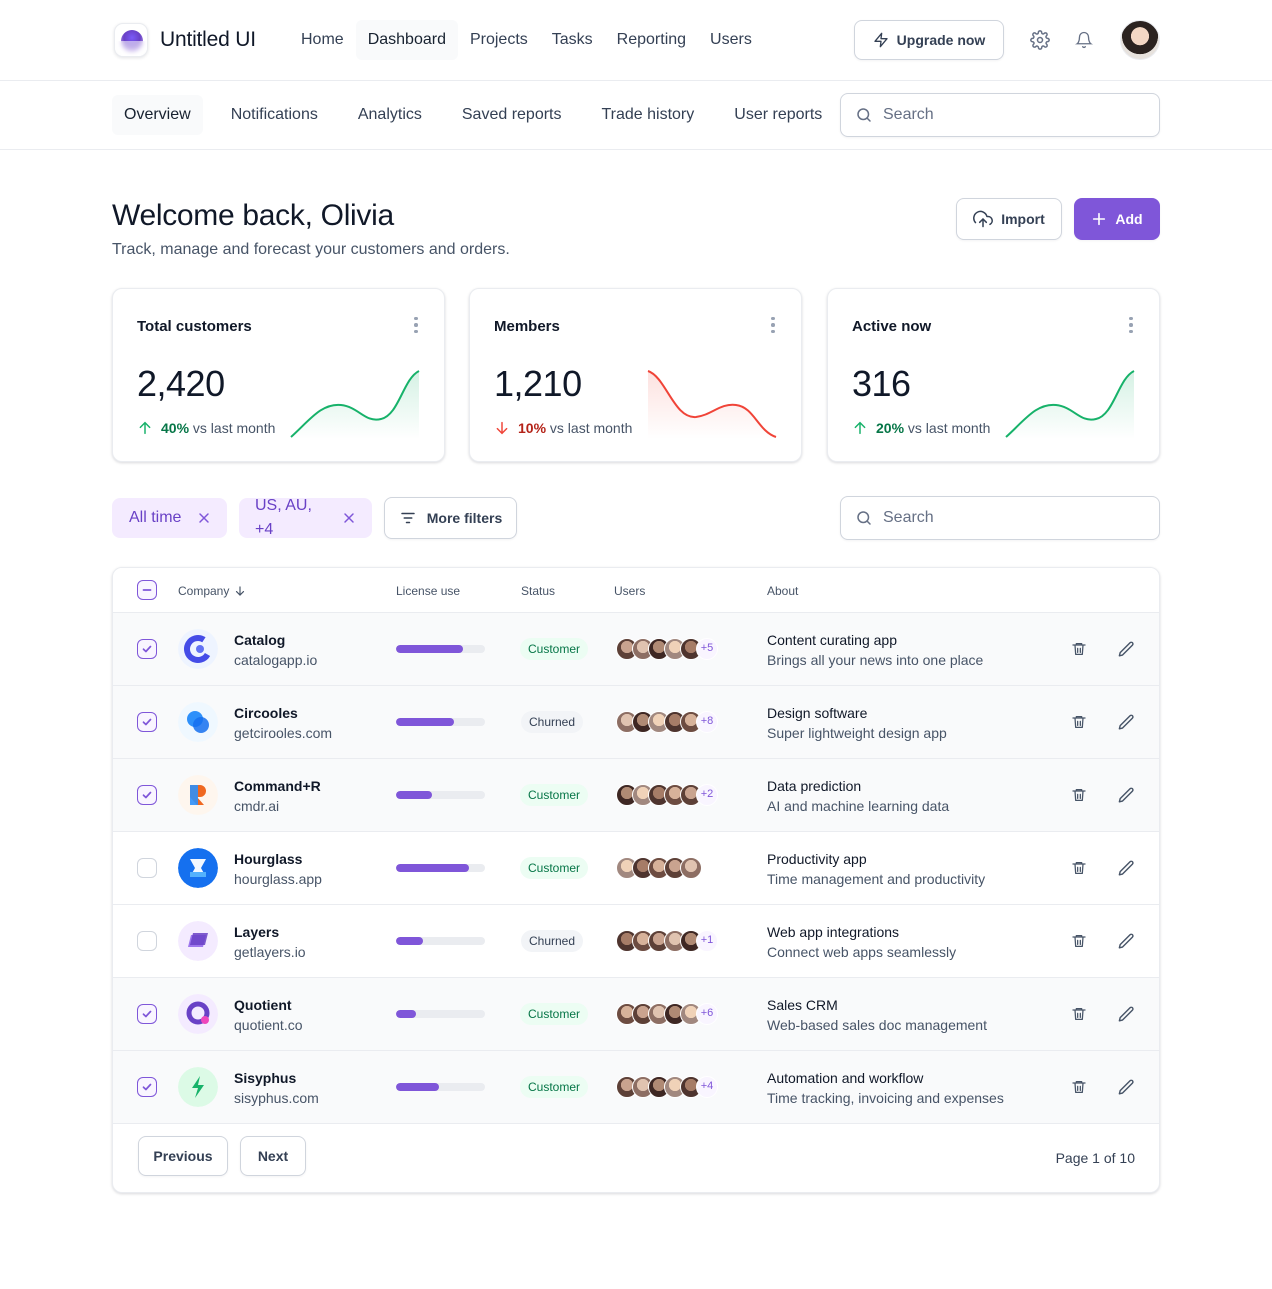 This screenshot has width=1272, height=1289. I want to click on tab-notifications: Notifications, so click(274, 115).